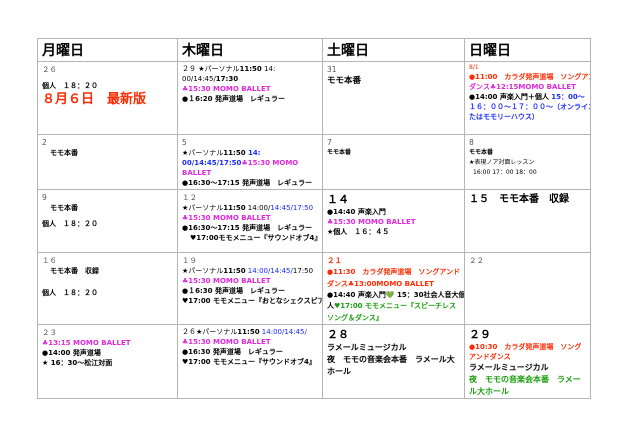  I want to click on header-saturday: 土曜日, so click(393, 50).